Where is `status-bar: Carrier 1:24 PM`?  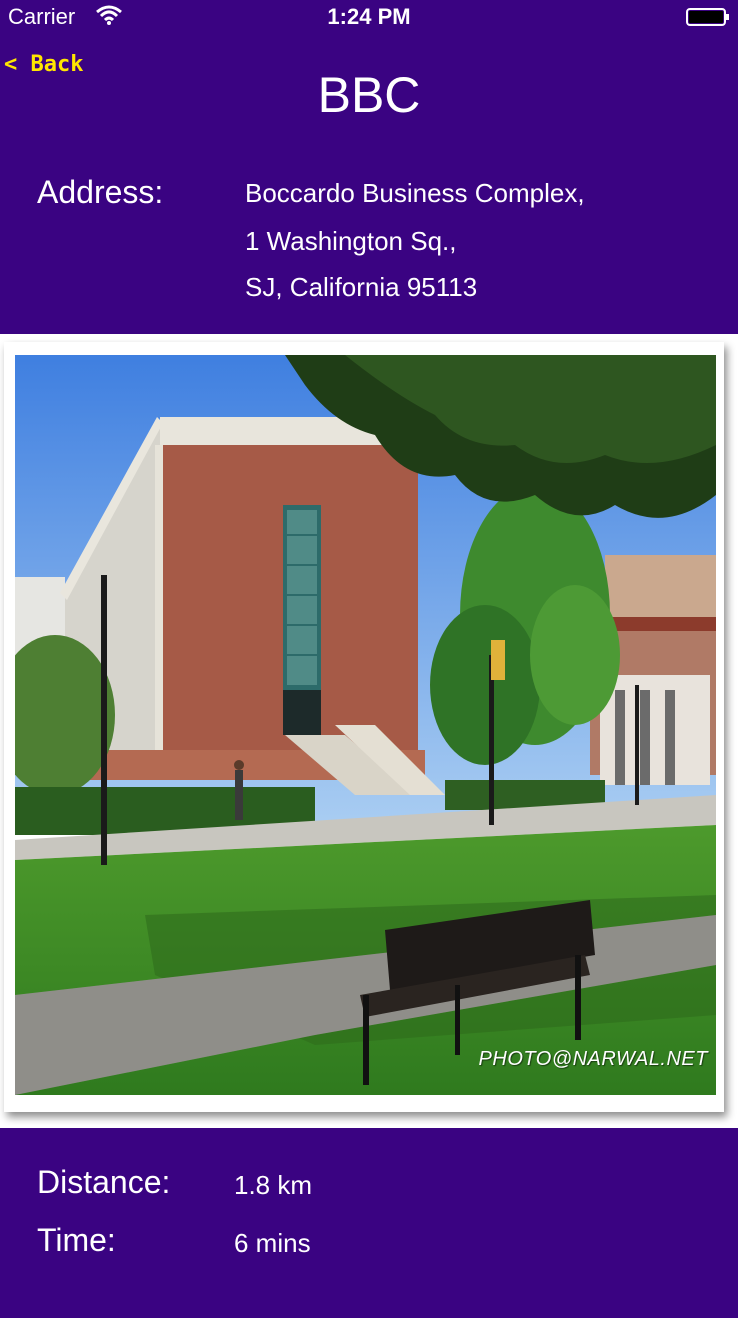
status-bar: Carrier 1:24 PM is located at coordinates (369, 17).